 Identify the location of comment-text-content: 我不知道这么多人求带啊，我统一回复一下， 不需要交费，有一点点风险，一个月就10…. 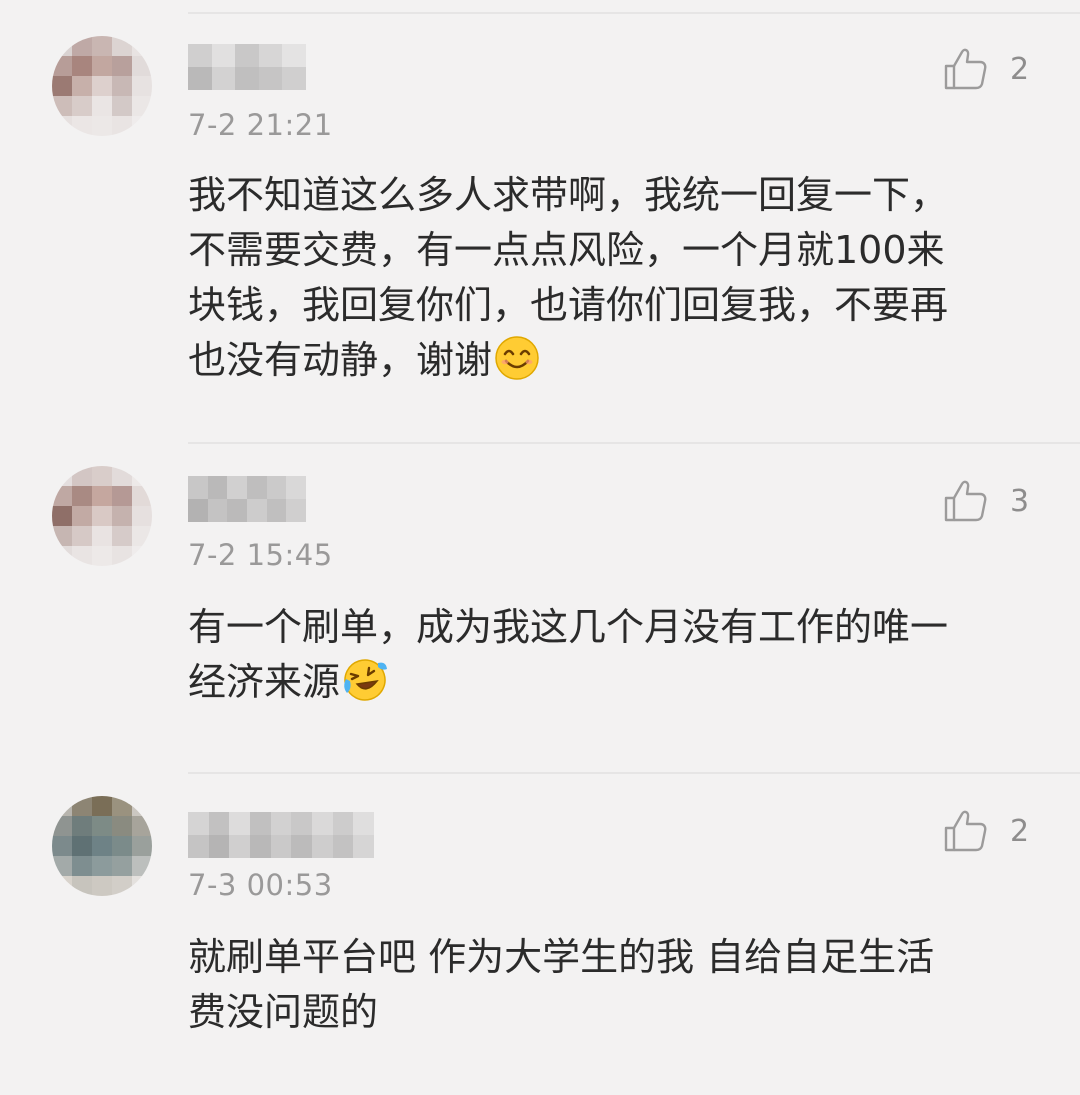
(568, 277).